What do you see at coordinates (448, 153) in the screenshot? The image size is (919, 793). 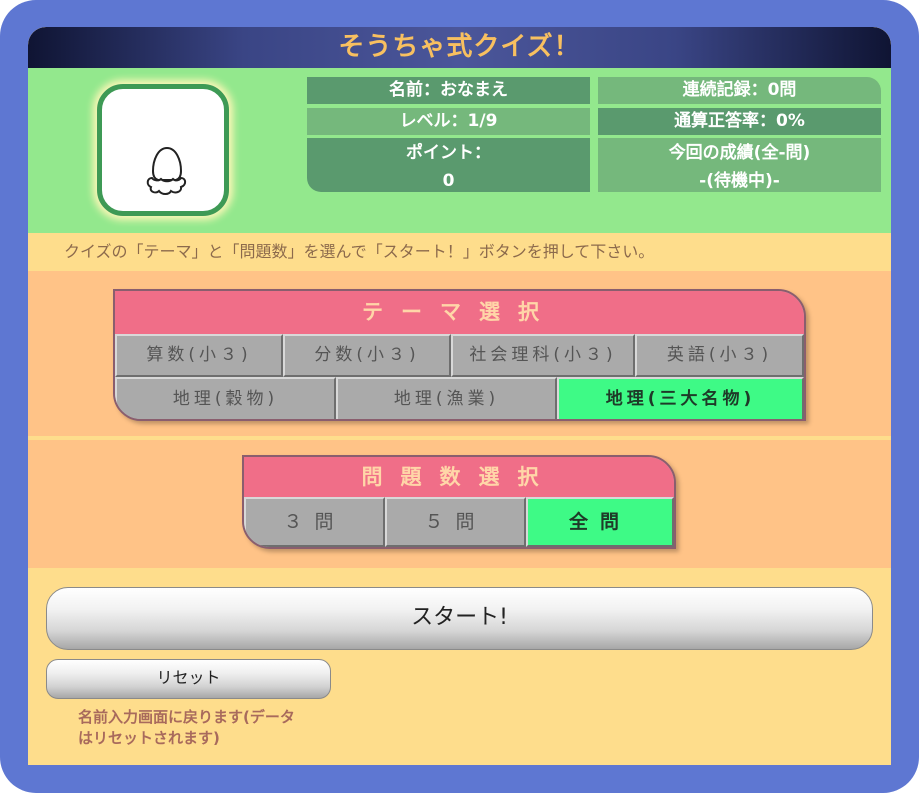 I see `points-label: ポイント：` at bounding box center [448, 153].